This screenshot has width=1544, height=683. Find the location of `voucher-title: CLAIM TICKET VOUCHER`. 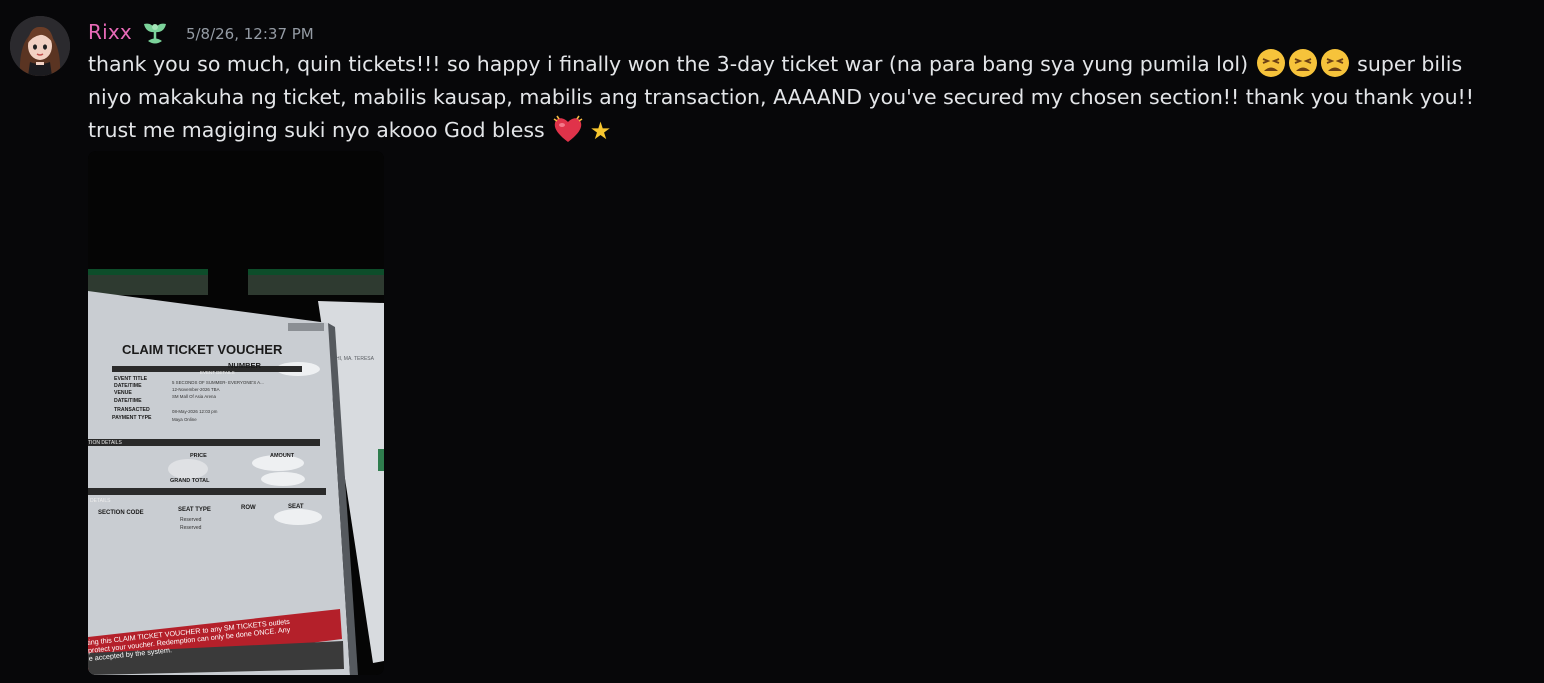

voucher-title: CLAIM TICKET VOUCHER is located at coordinates (202, 349).